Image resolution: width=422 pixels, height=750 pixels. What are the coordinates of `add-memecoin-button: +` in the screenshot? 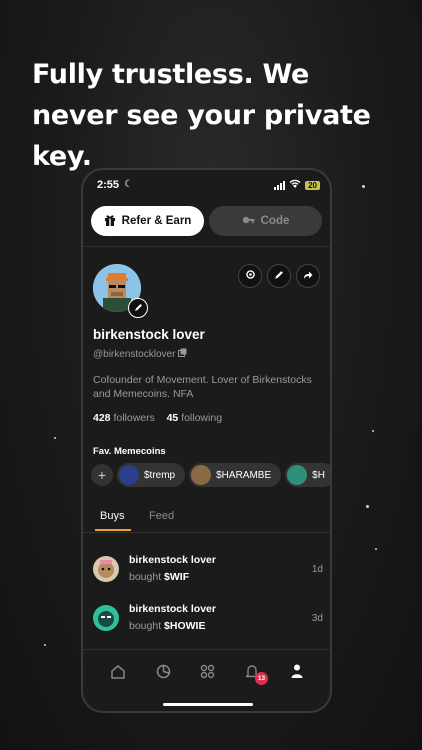 It's located at (102, 475).